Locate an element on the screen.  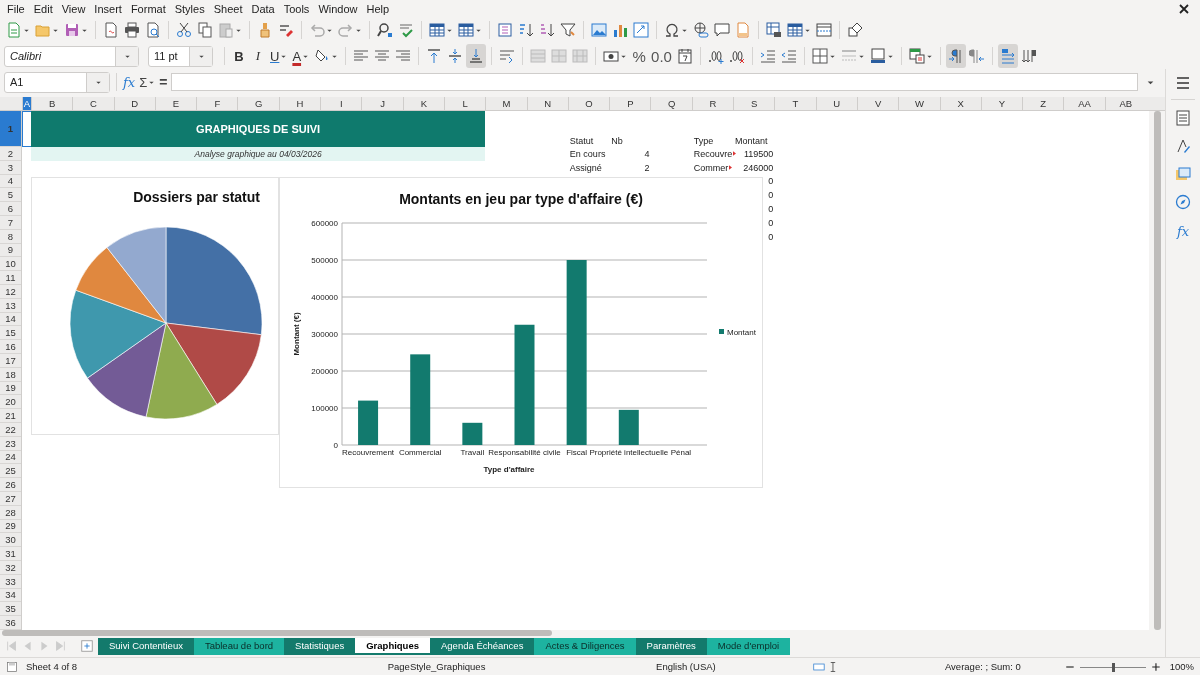
bold-button: B is located at coordinates (239, 56).